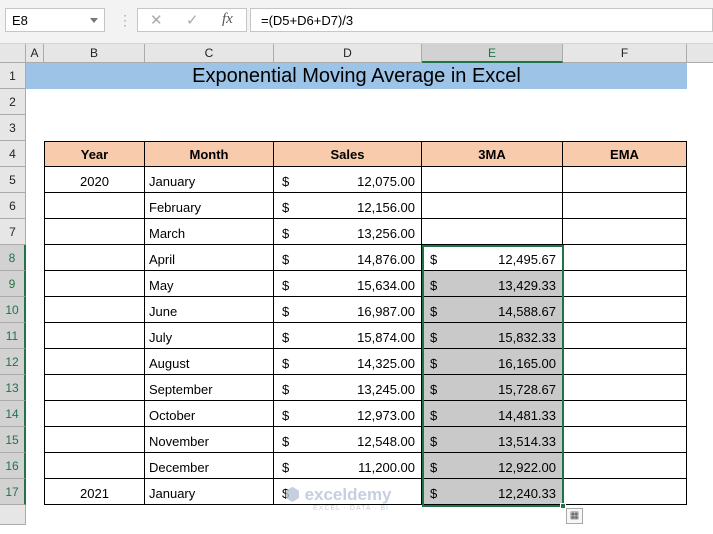 The height and width of the screenshot is (534, 713). I want to click on cell-month: June, so click(209, 310).